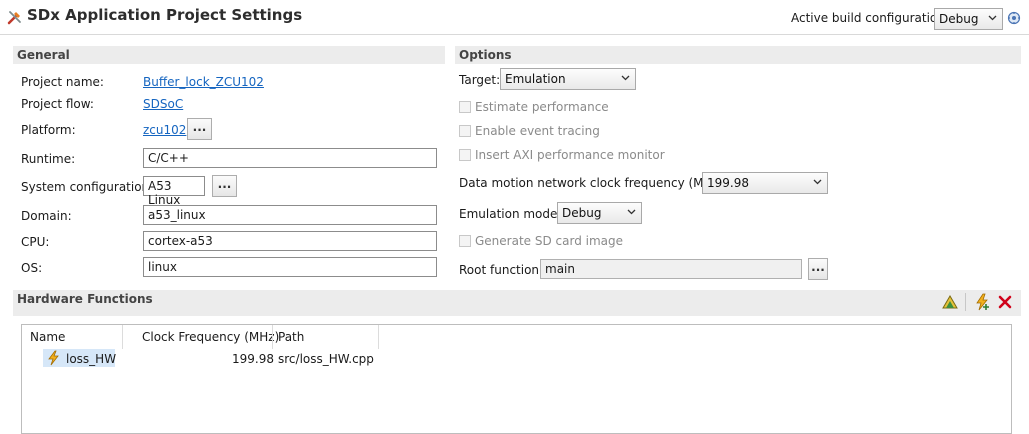 Image resolution: width=1029 pixels, height=434 pixels. What do you see at coordinates (290, 158) in the screenshot?
I see `runtime-field: C/C++` at bounding box center [290, 158].